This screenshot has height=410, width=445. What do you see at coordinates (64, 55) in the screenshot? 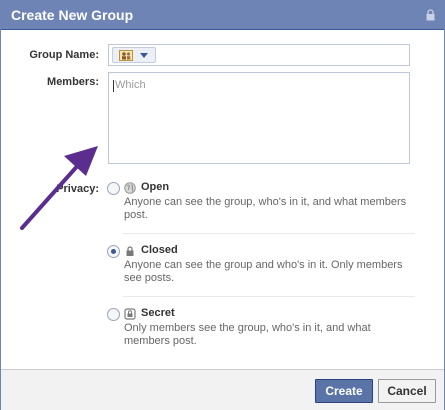
I see `group-name-label: Group Name:` at bounding box center [64, 55].